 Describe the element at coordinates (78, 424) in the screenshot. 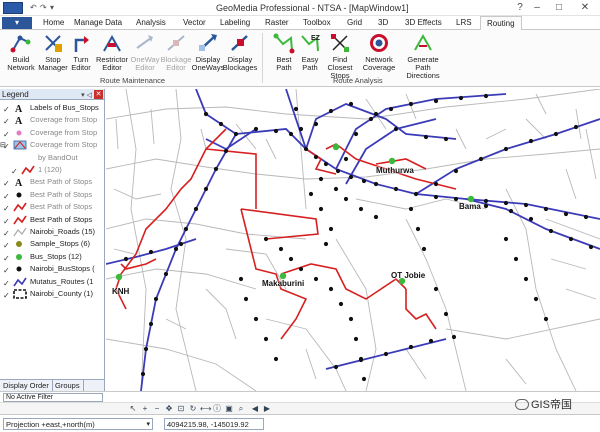

I see `projection-dropdown: Projection +east,+north(m) ▾` at that location.